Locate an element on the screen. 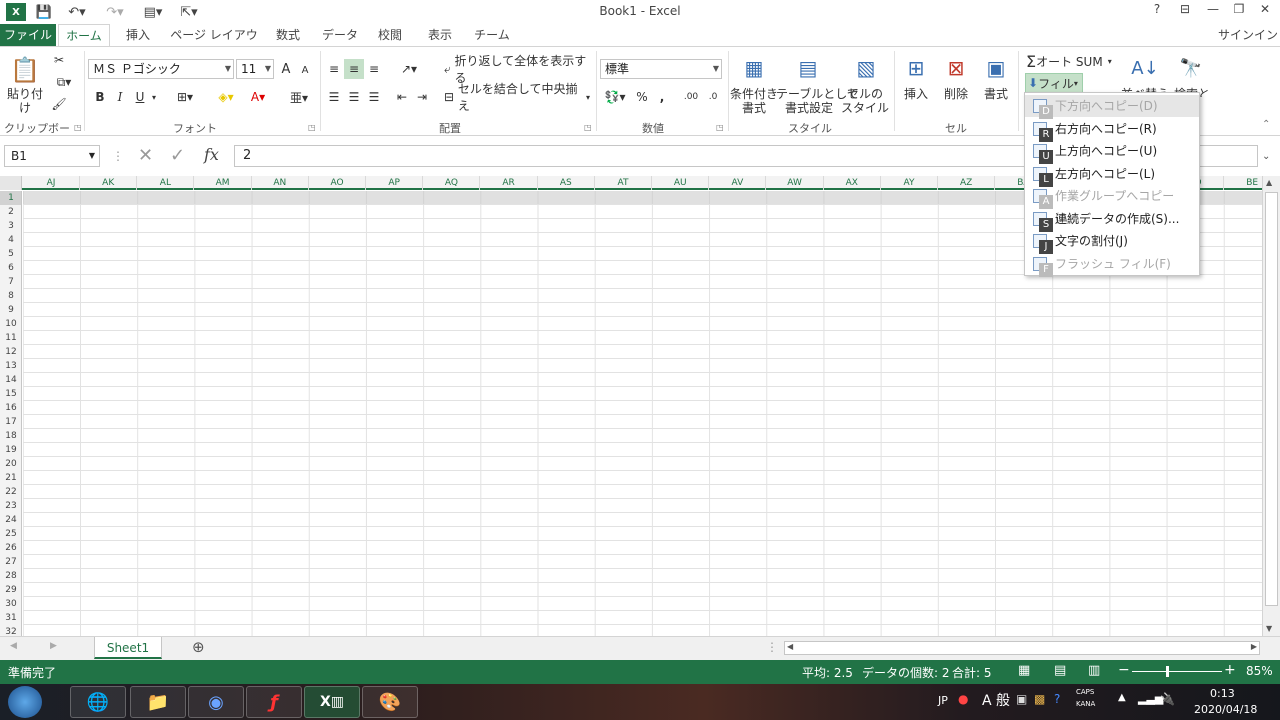  cell-styles-button: セルの スタイル is located at coordinates (865, 101).